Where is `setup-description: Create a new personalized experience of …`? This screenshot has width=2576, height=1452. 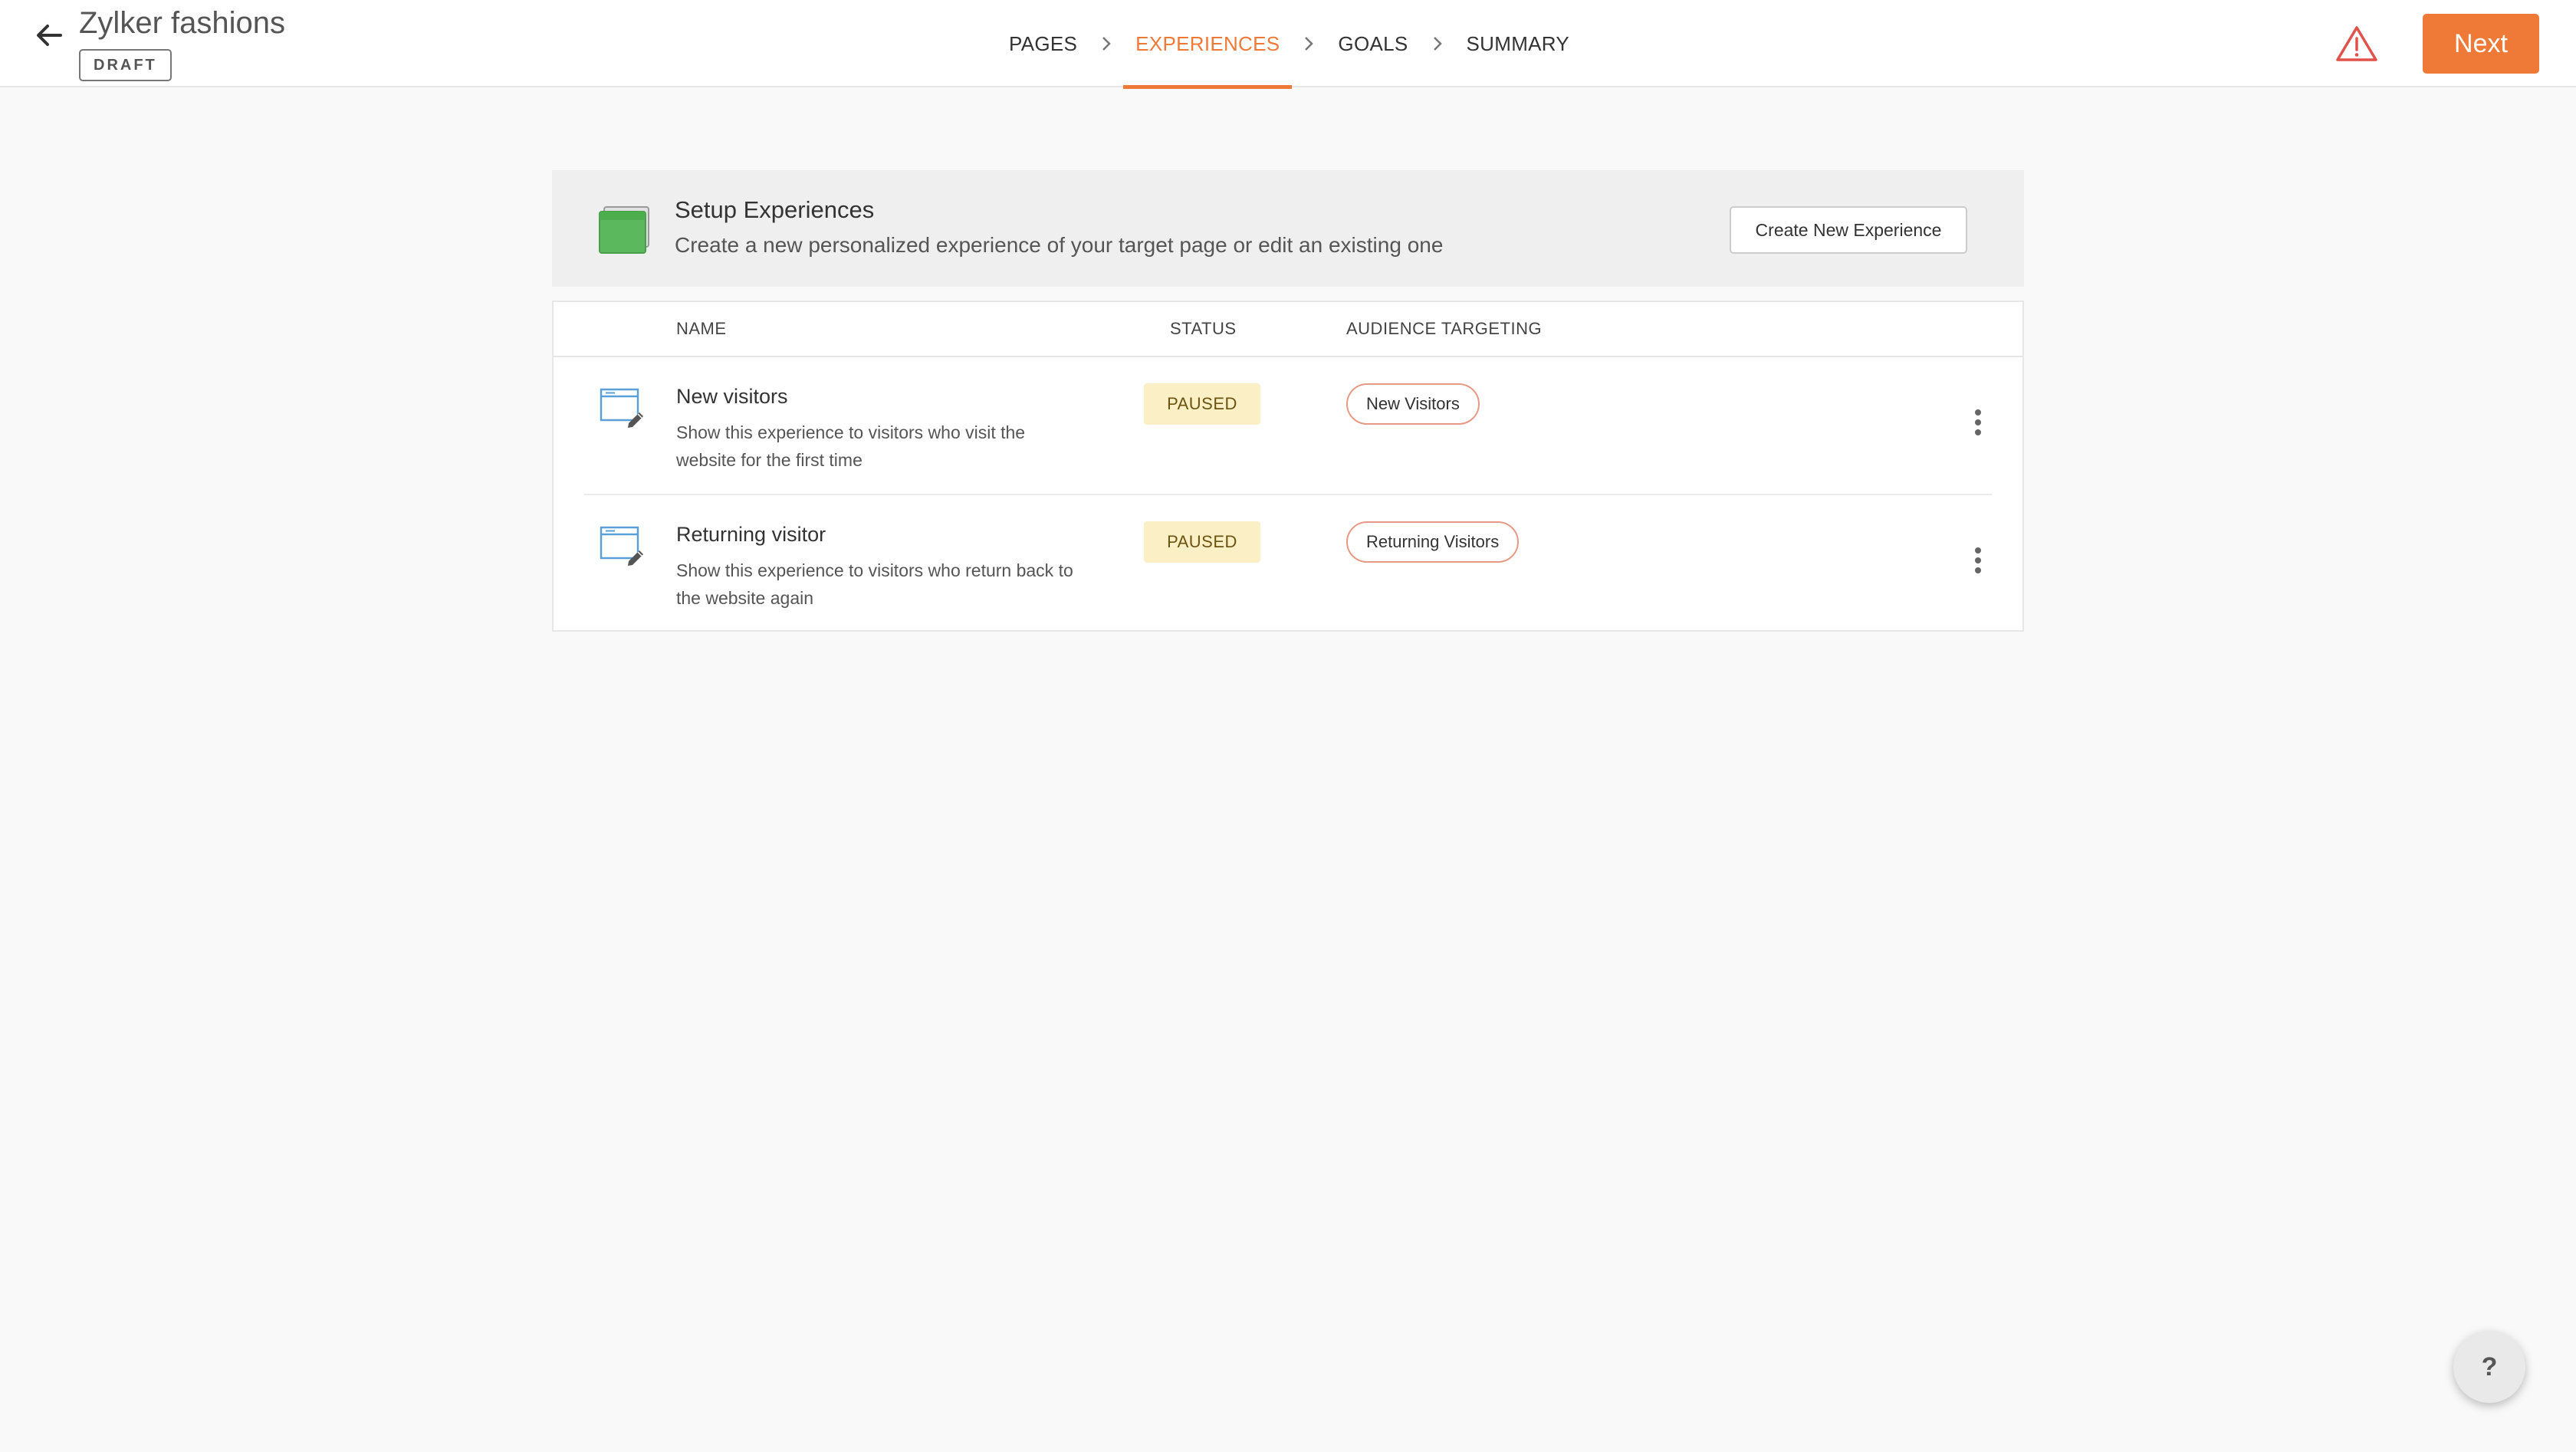 setup-description: Create a new personalized experience of … is located at coordinates (1060, 245).